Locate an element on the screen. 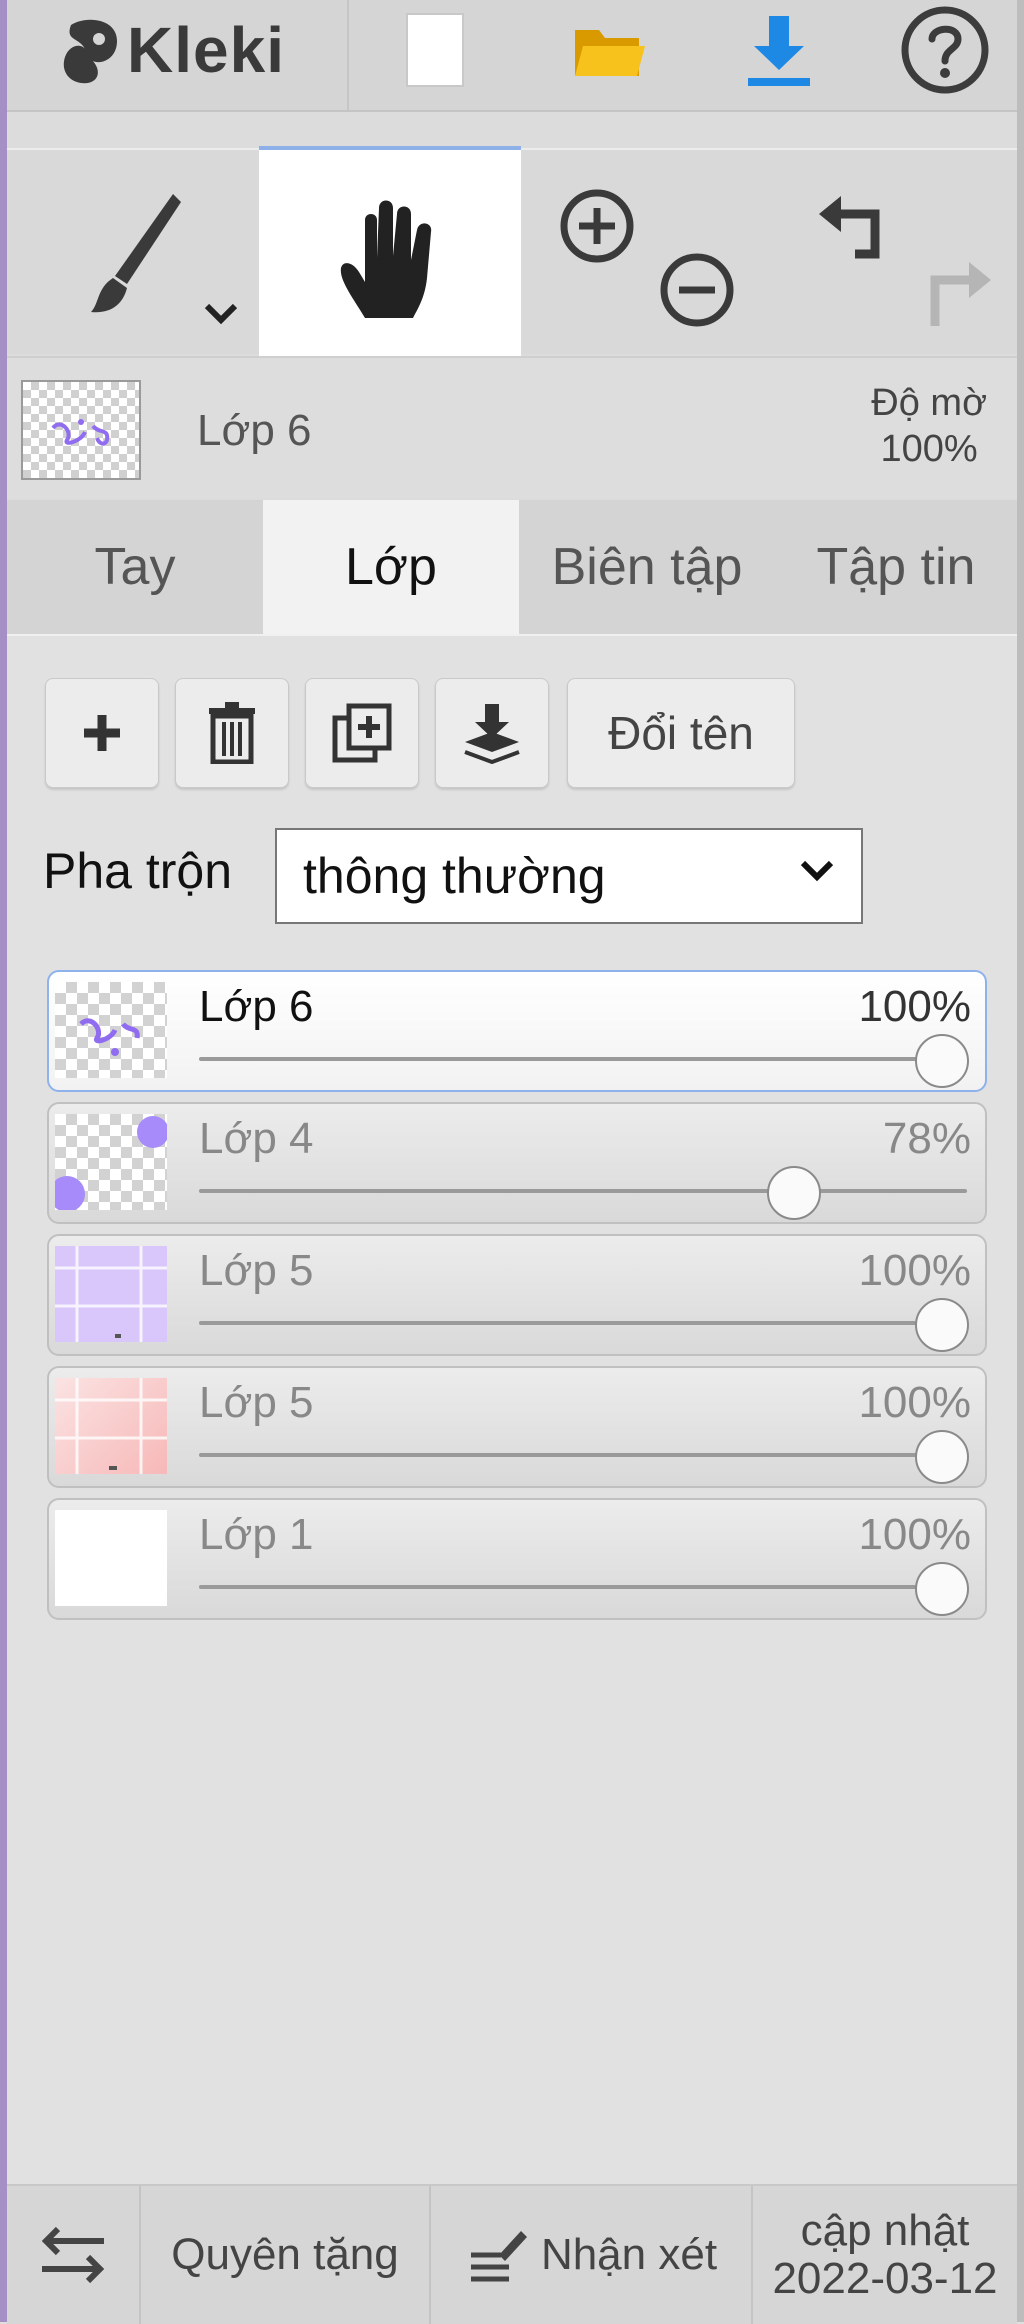 This screenshot has height=2324, width=1024. rename-layer-button: Đổi tên is located at coordinates (681, 733).